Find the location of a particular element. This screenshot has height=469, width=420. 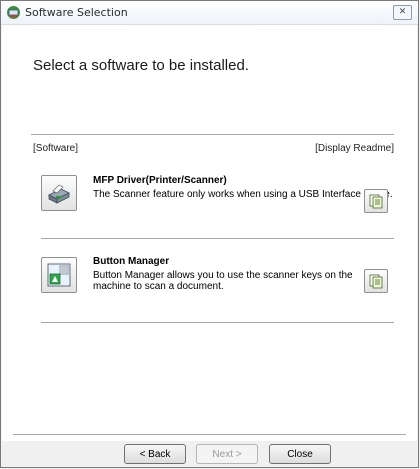

software-title-mfp-driver: MFP Driver(Printer/Scanner) is located at coordinates (160, 180).